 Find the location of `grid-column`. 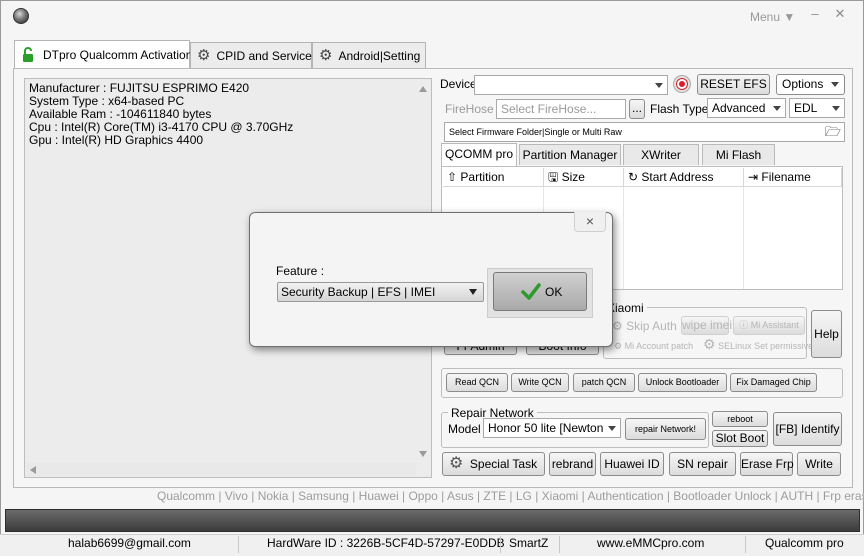

grid-column is located at coordinates (684, 238).